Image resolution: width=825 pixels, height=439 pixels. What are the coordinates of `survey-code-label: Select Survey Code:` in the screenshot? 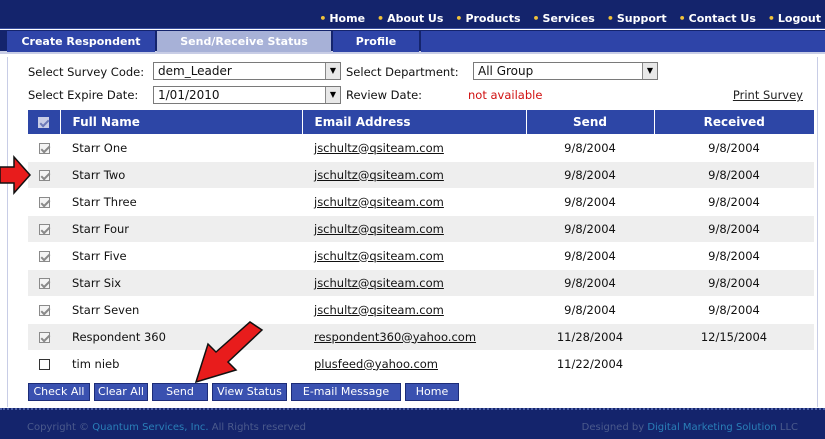 It's located at (86, 72).